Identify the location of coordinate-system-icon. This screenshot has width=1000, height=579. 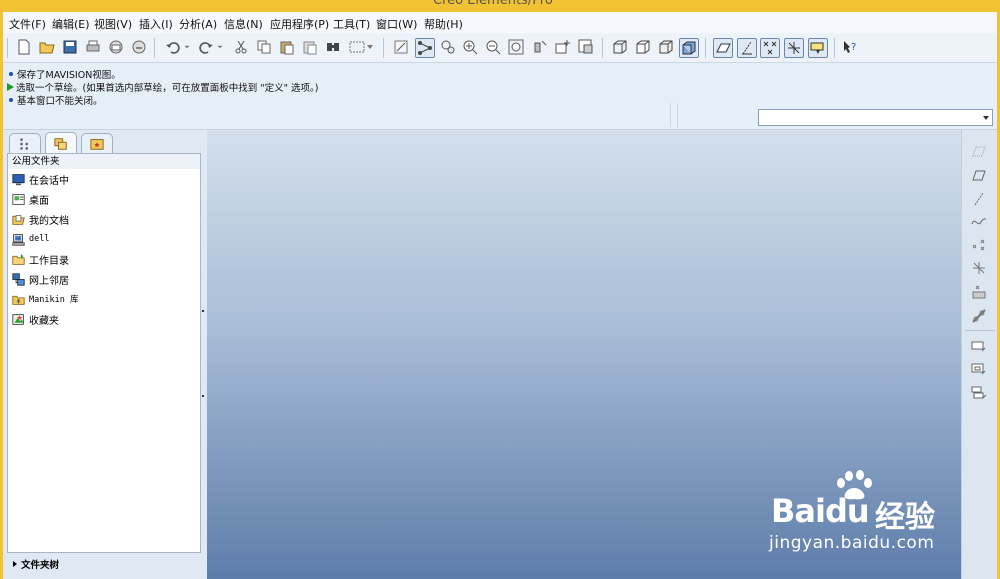
(979, 268).